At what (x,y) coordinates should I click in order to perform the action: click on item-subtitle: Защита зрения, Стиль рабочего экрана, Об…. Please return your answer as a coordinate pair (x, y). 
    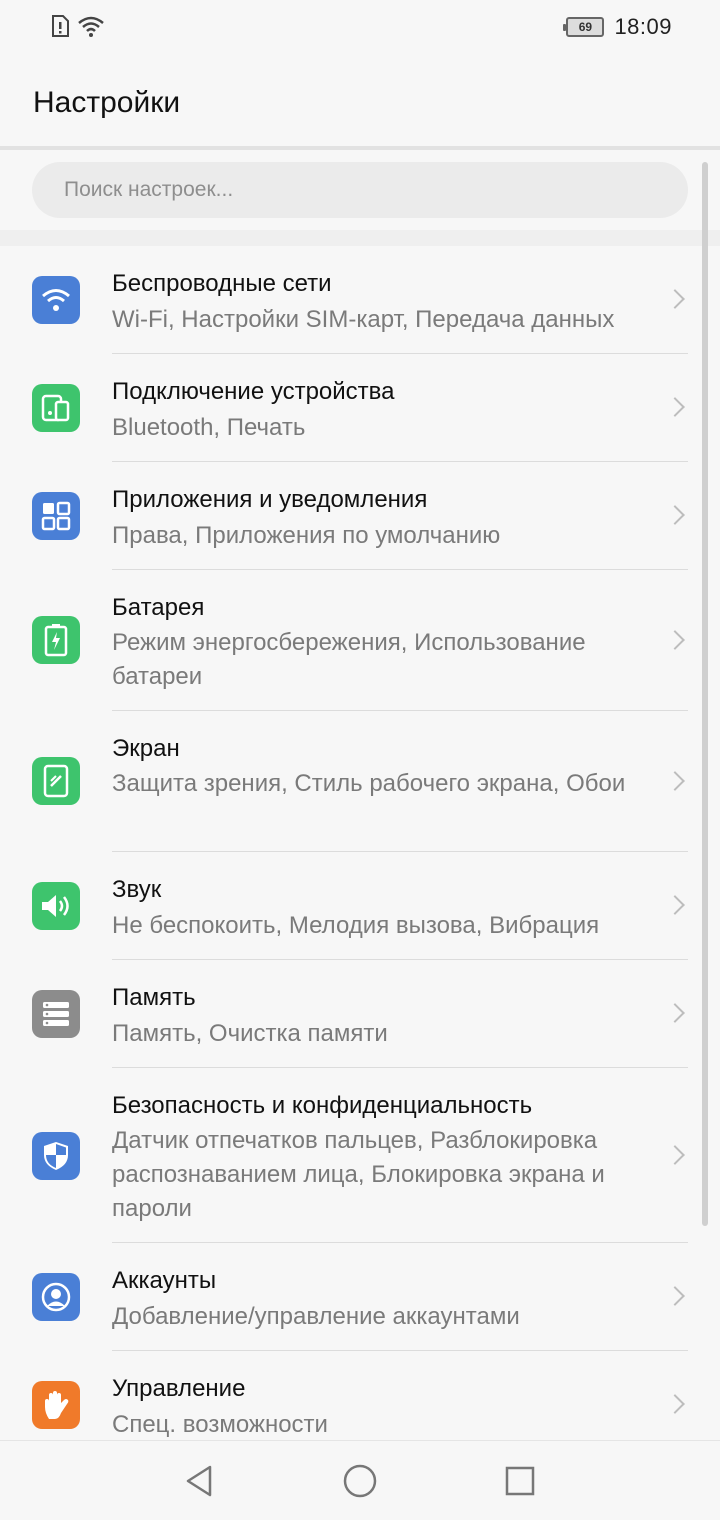
    Looking at the image, I should click on (369, 783).